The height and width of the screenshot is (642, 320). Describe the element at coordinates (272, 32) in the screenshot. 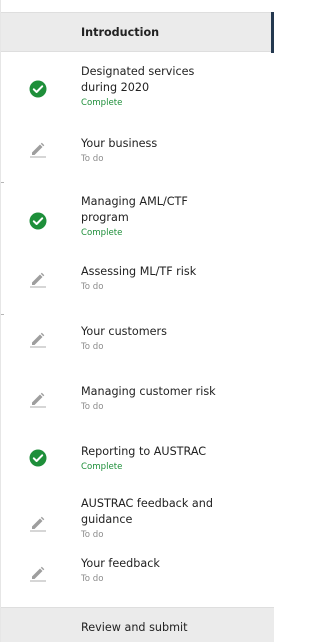

I see `active-indicator` at that location.